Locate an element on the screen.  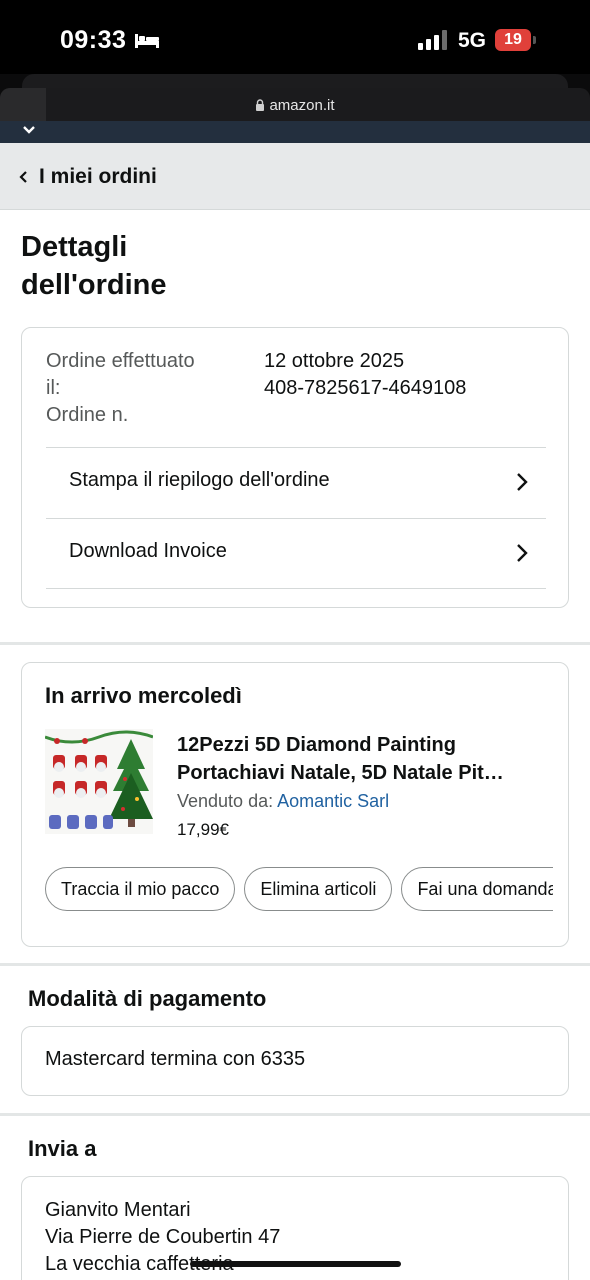
order-date: 12 ottobre 2025 is located at coordinates (334, 361).